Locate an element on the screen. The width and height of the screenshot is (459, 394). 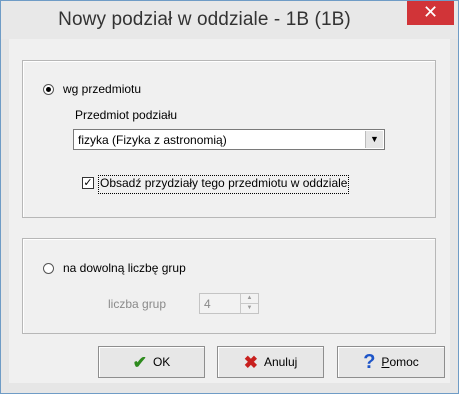
close-icon: ✕ is located at coordinates (430, 12).